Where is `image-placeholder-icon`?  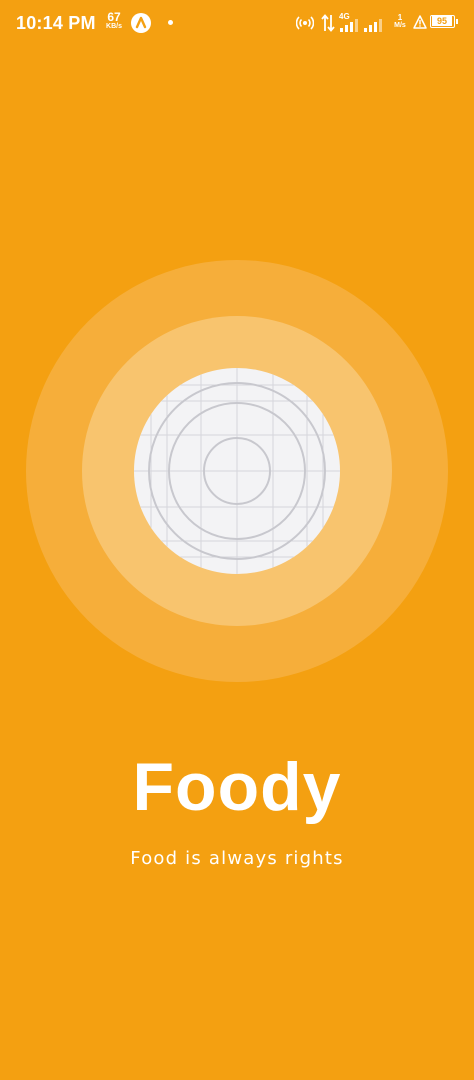
image-placeholder-icon is located at coordinates (237, 471).